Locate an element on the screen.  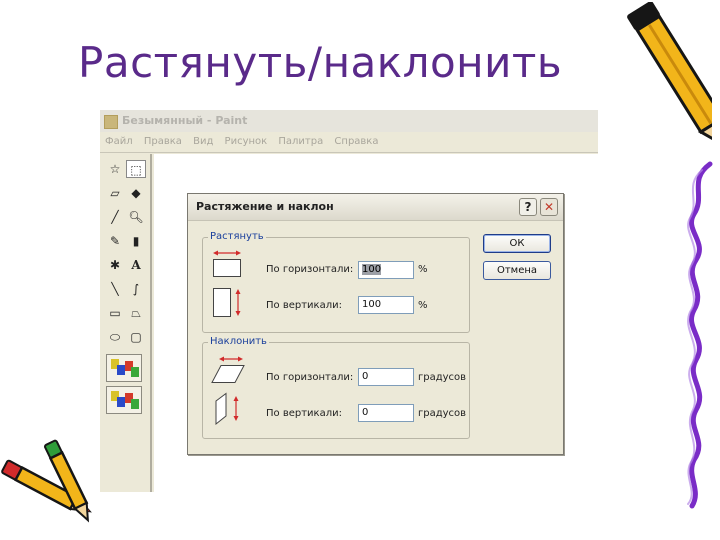
dialog-title: Растяжение и наклон is located at coordinates (265, 206).